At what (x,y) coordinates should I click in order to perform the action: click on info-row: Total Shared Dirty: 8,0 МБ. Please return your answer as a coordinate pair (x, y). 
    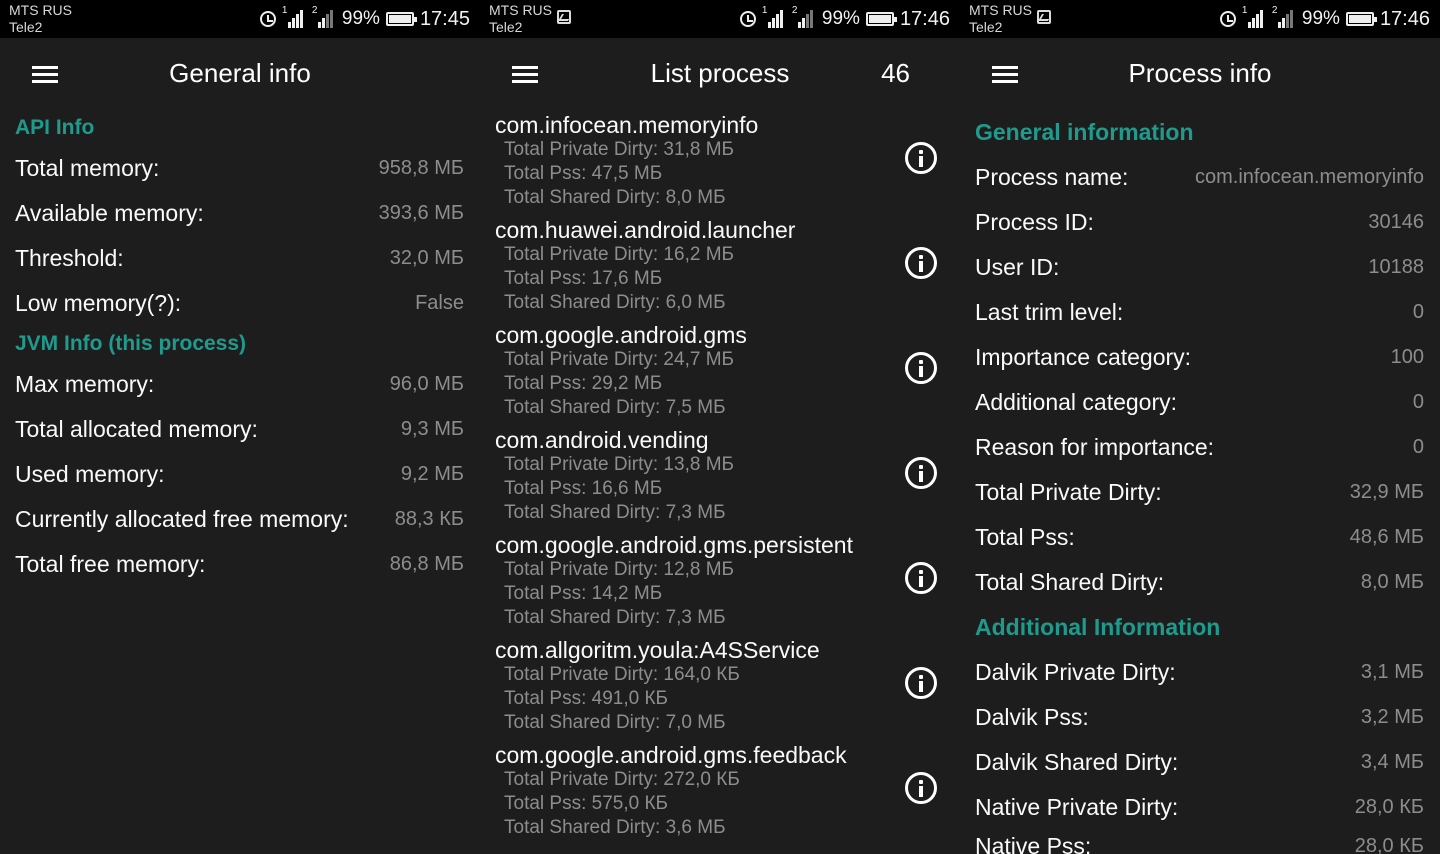
    Looking at the image, I should click on (1199, 584).